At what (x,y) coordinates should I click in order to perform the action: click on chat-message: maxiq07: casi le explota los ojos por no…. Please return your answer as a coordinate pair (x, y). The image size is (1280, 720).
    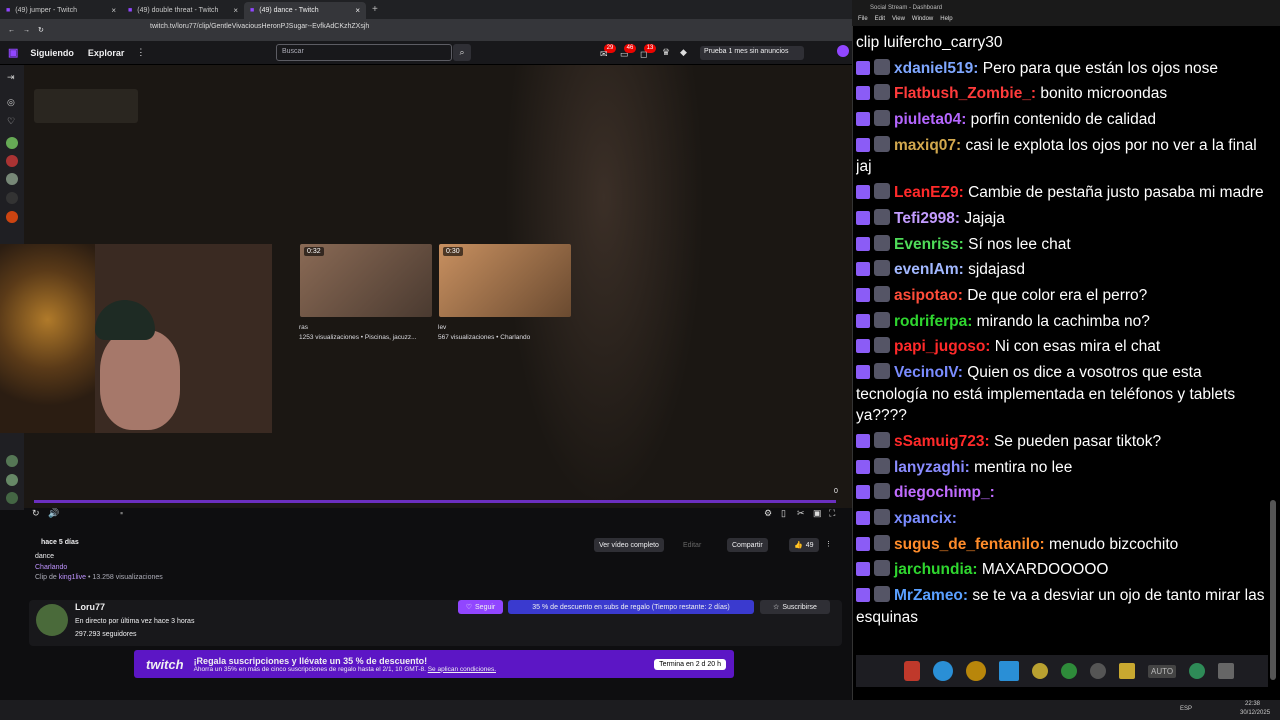
    Looking at the image, I should click on (1061, 156).